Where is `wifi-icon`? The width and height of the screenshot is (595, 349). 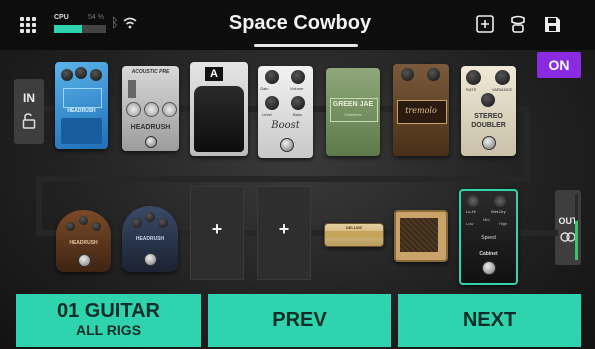
wifi-icon is located at coordinates (130, 23).